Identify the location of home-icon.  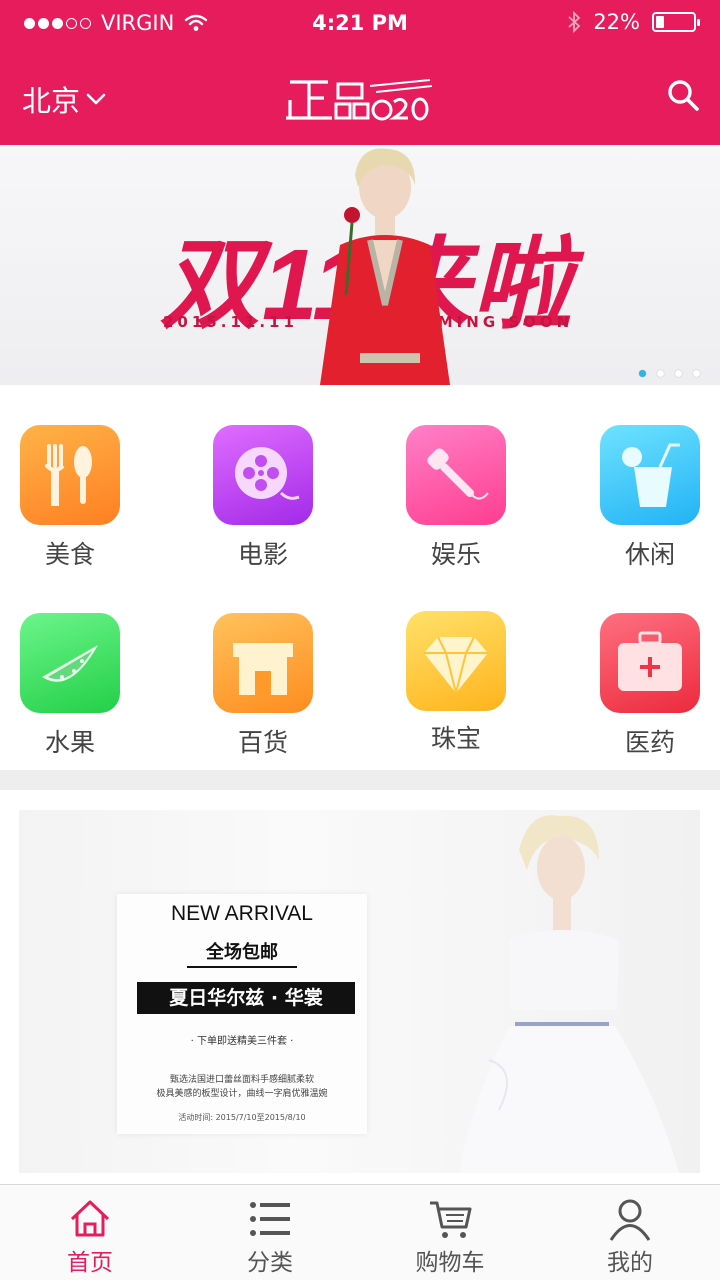
(90, 1218).